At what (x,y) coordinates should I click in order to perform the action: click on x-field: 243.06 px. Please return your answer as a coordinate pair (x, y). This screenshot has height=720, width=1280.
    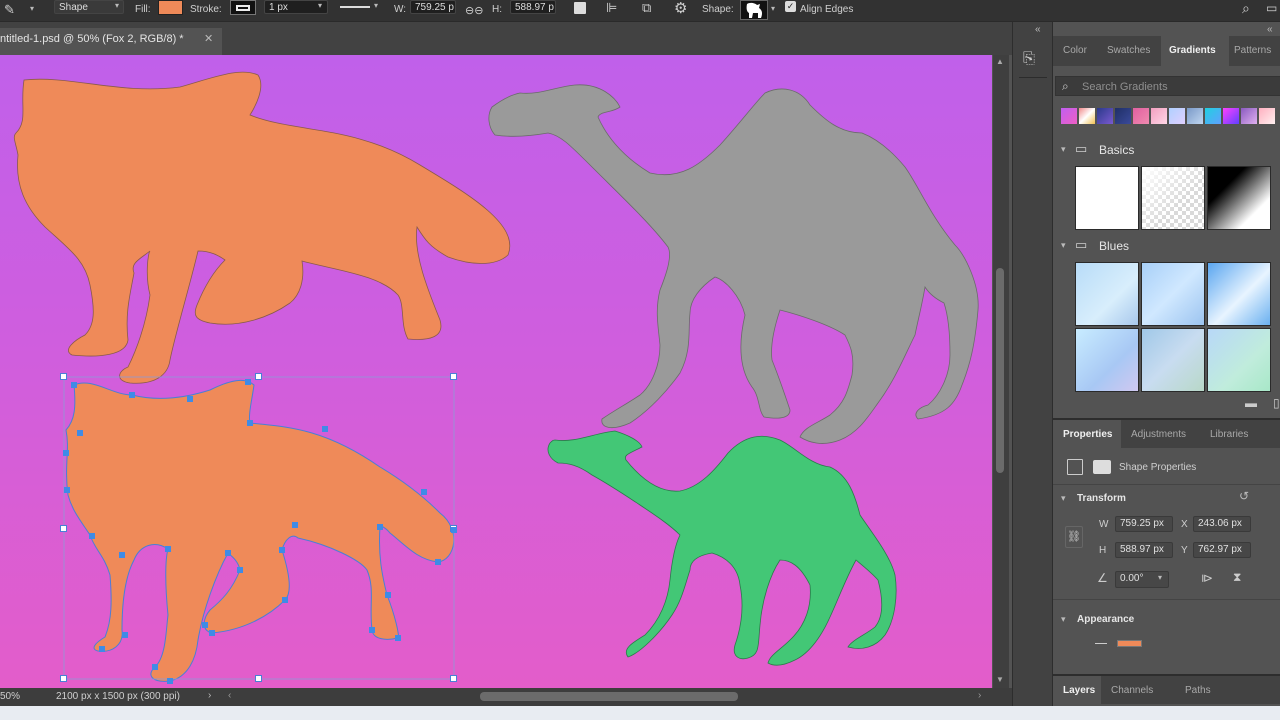
    Looking at the image, I should click on (1222, 524).